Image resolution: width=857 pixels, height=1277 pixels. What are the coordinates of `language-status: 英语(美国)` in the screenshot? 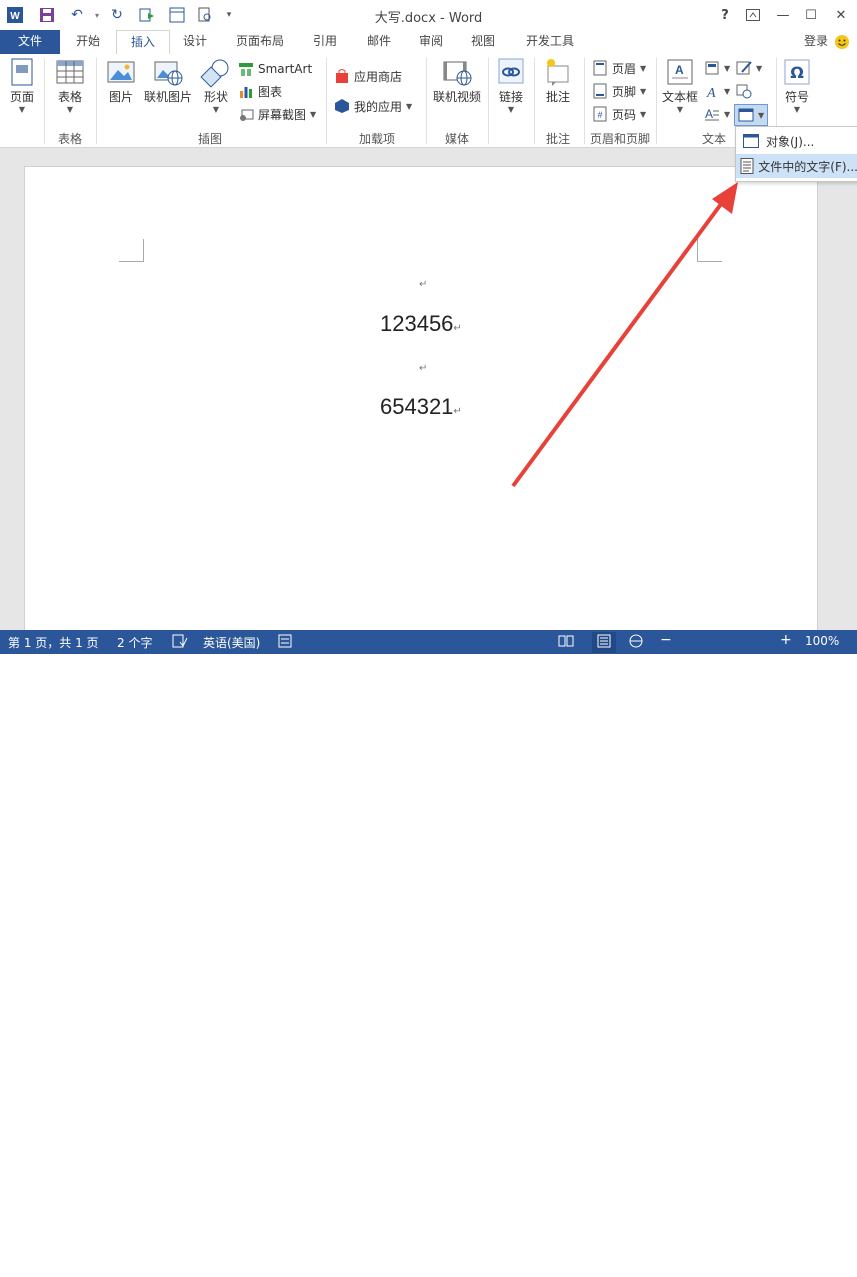 It's located at (231, 642).